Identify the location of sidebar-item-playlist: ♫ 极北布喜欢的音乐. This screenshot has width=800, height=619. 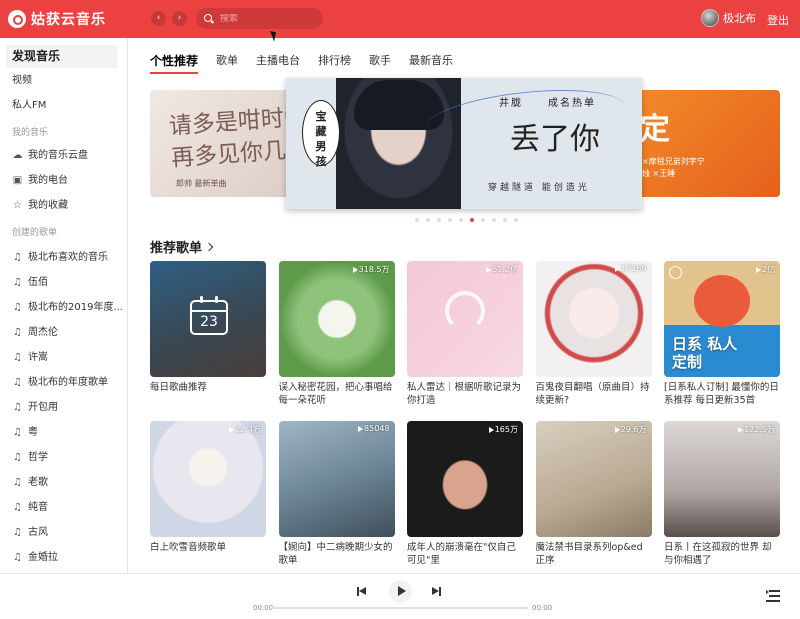
(63, 257).